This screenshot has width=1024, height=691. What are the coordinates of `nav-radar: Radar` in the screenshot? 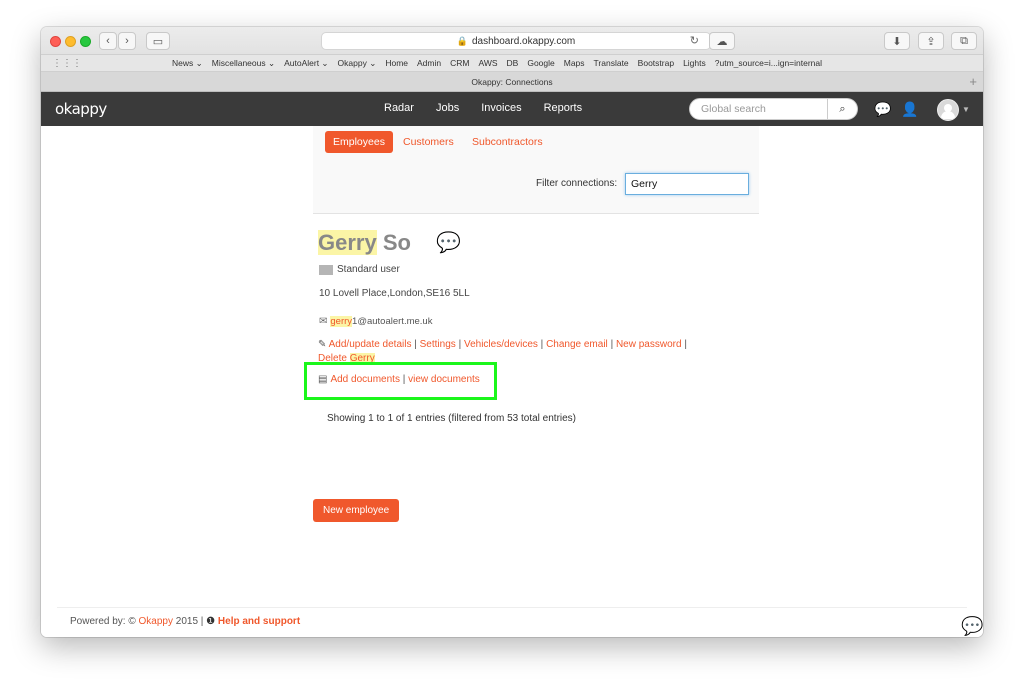 It's located at (399, 108).